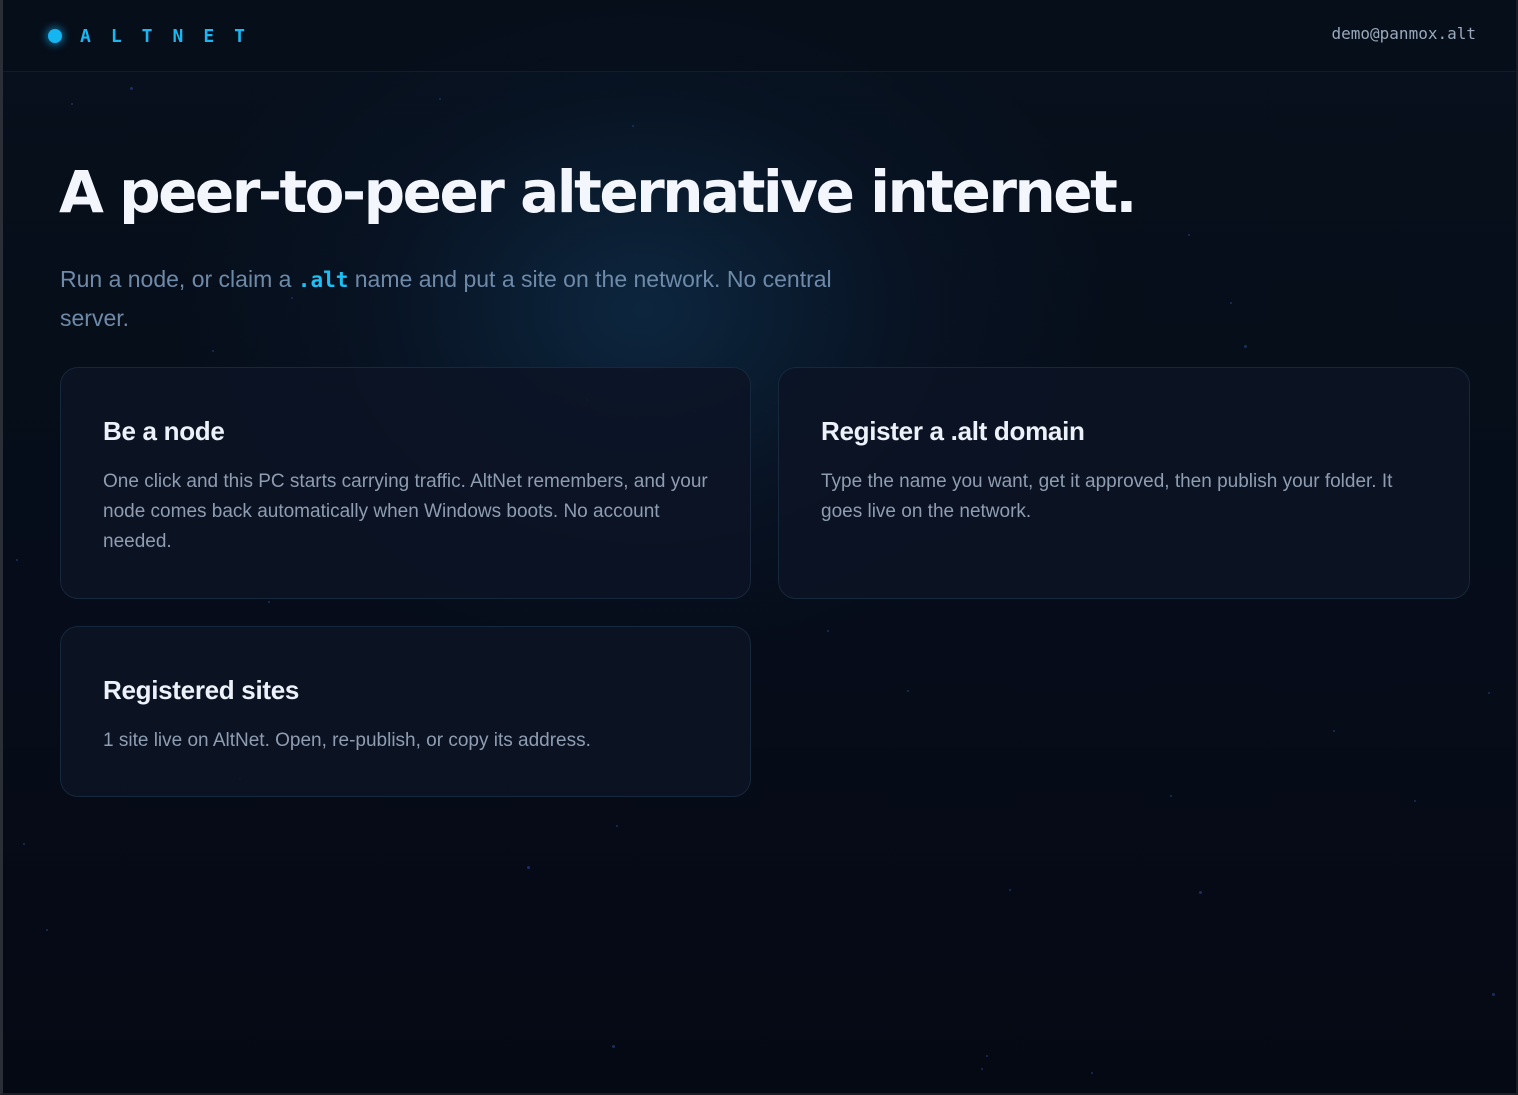 This screenshot has height=1095, width=1518. What do you see at coordinates (164, 431) in the screenshot?
I see `card-title: Be a node` at bounding box center [164, 431].